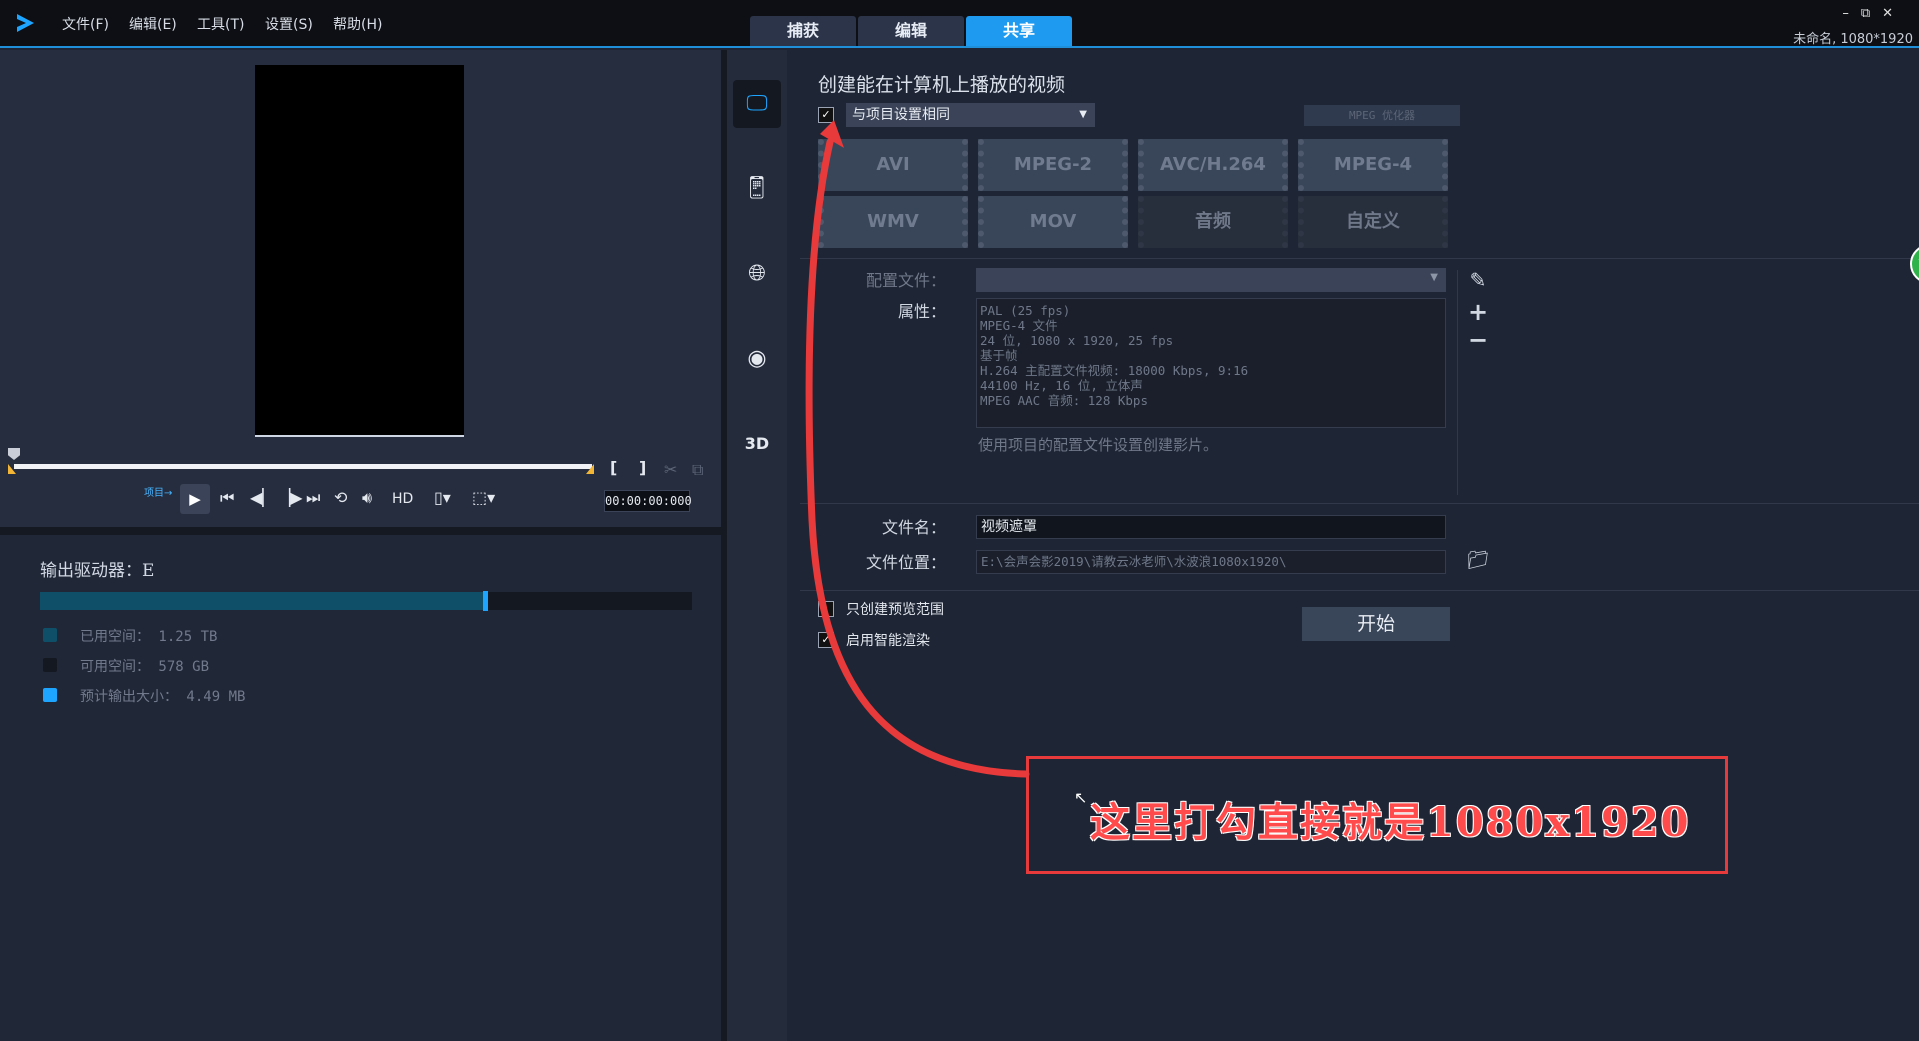 This screenshot has width=1919, height=1041. I want to click on property-line: 44100 Hz, 16 位, 立体声, so click(1061, 385).